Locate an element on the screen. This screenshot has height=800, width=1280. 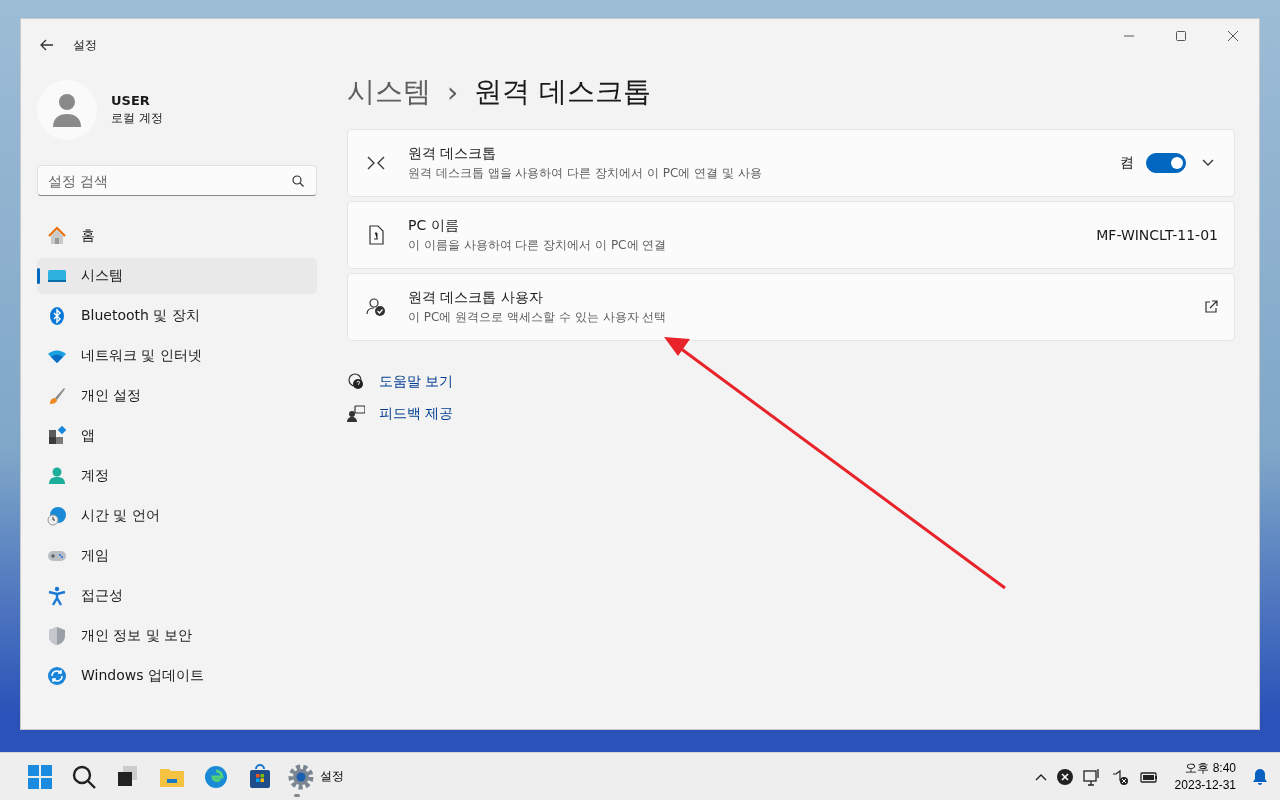
nav-item: 네트워크 및 인터넷 is located at coordinates (177, 356).